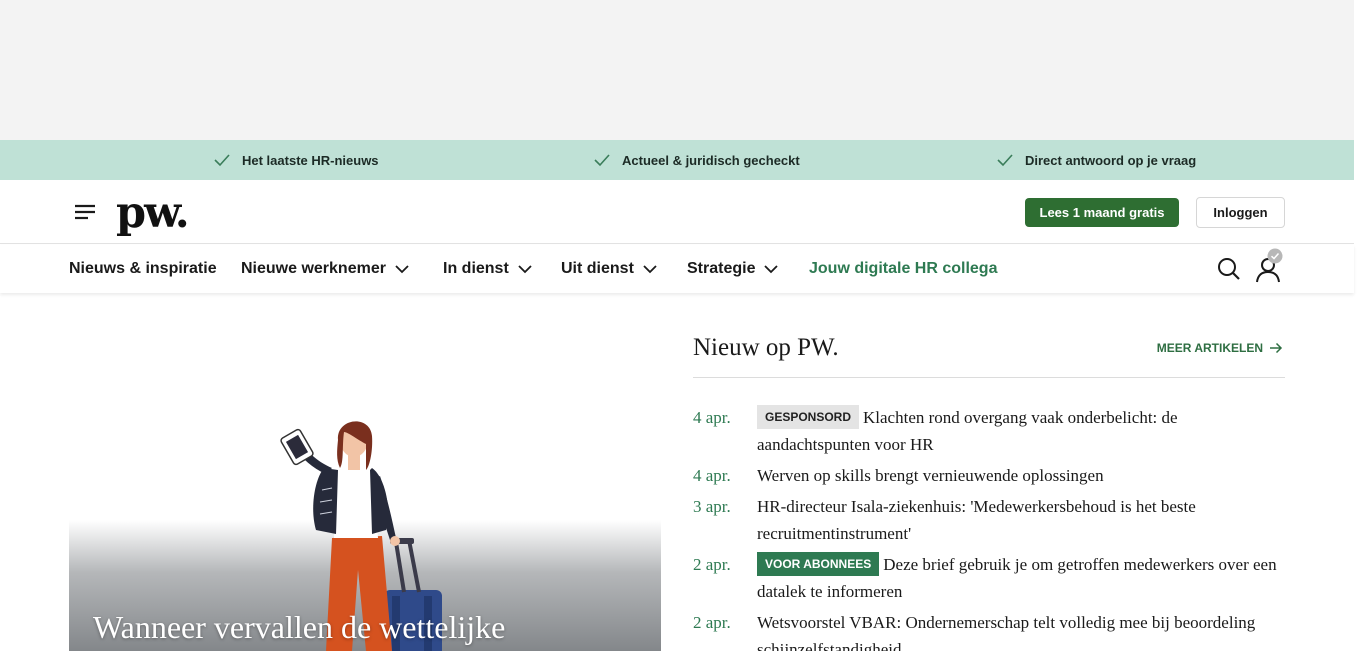  Describe the element at coordinates (153, 213) in the screenshot. I see `site-logo: pw.` at that location.